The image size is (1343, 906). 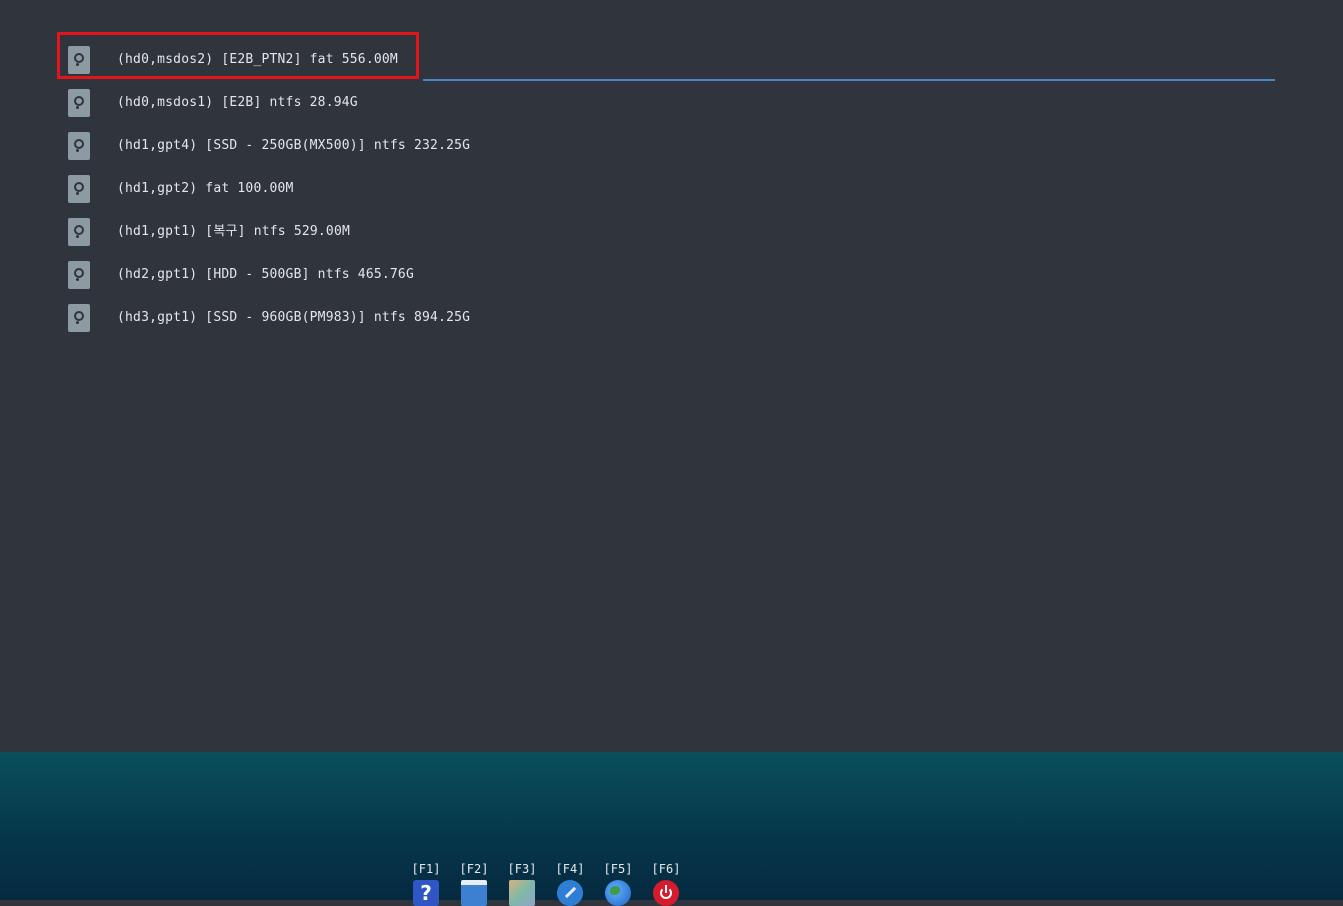 I want to click on hotkey-f5-globe: [F5], so click(x=618, y=884).